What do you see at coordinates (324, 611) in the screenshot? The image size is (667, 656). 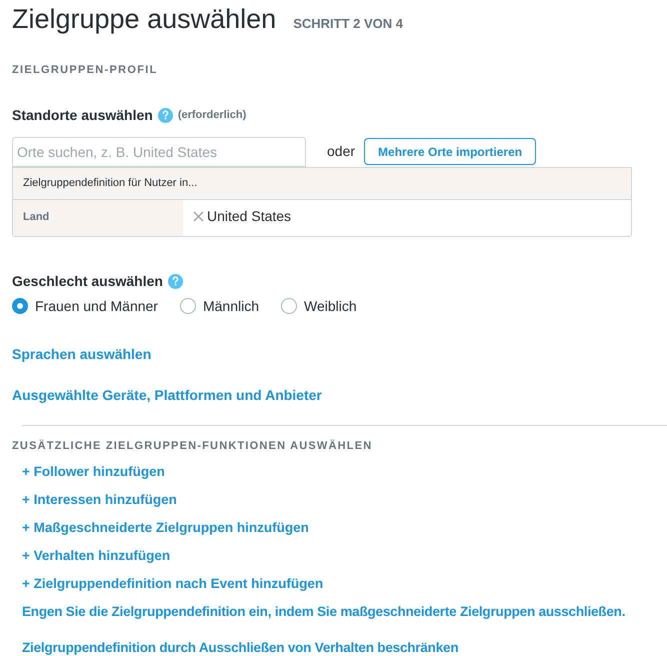 I see `exclusion-link: Engen Sie die Zielgruppendefinition ein, indem Sie maßgeschneiderte Zielgruppen ausschließen.` at bounding box center [324, 611].